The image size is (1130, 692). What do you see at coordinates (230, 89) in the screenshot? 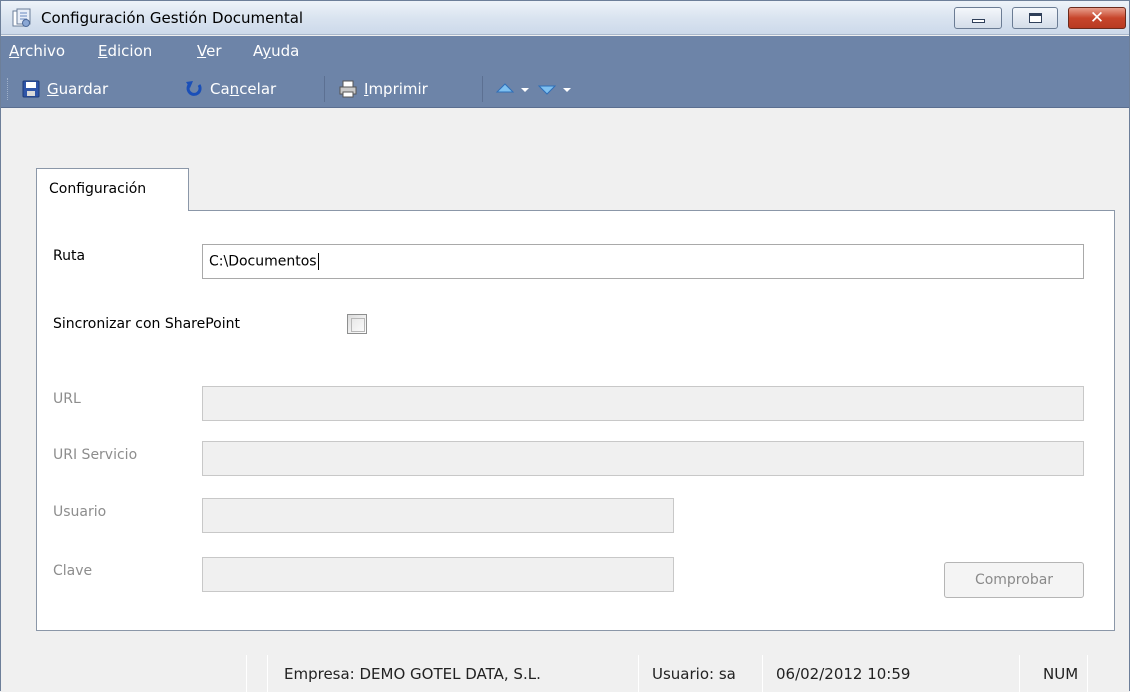
I see `cancel-button: Cancelar` at bounding box center [230, 89].